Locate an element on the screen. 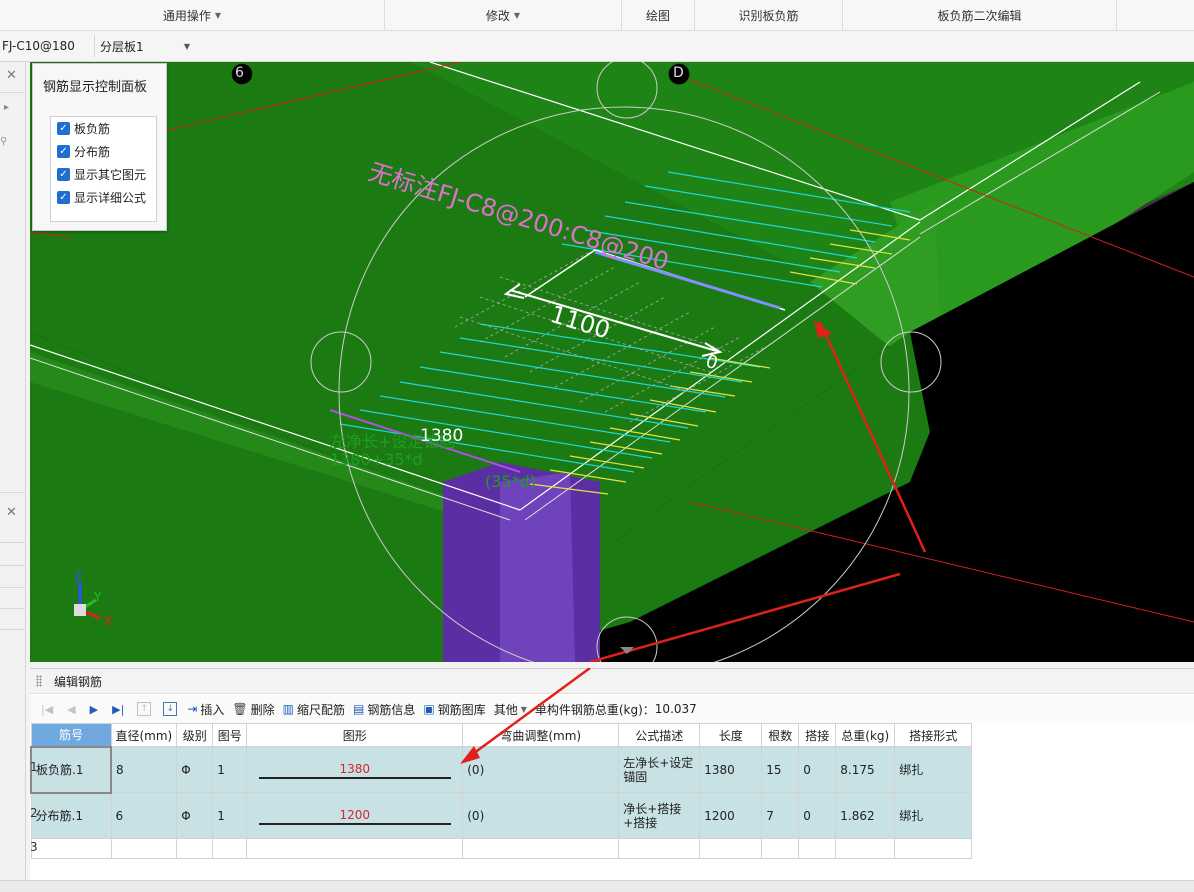 This screenshot has width=1194, height=892. cell-lap: 0 is located at coordinates (817, 815).